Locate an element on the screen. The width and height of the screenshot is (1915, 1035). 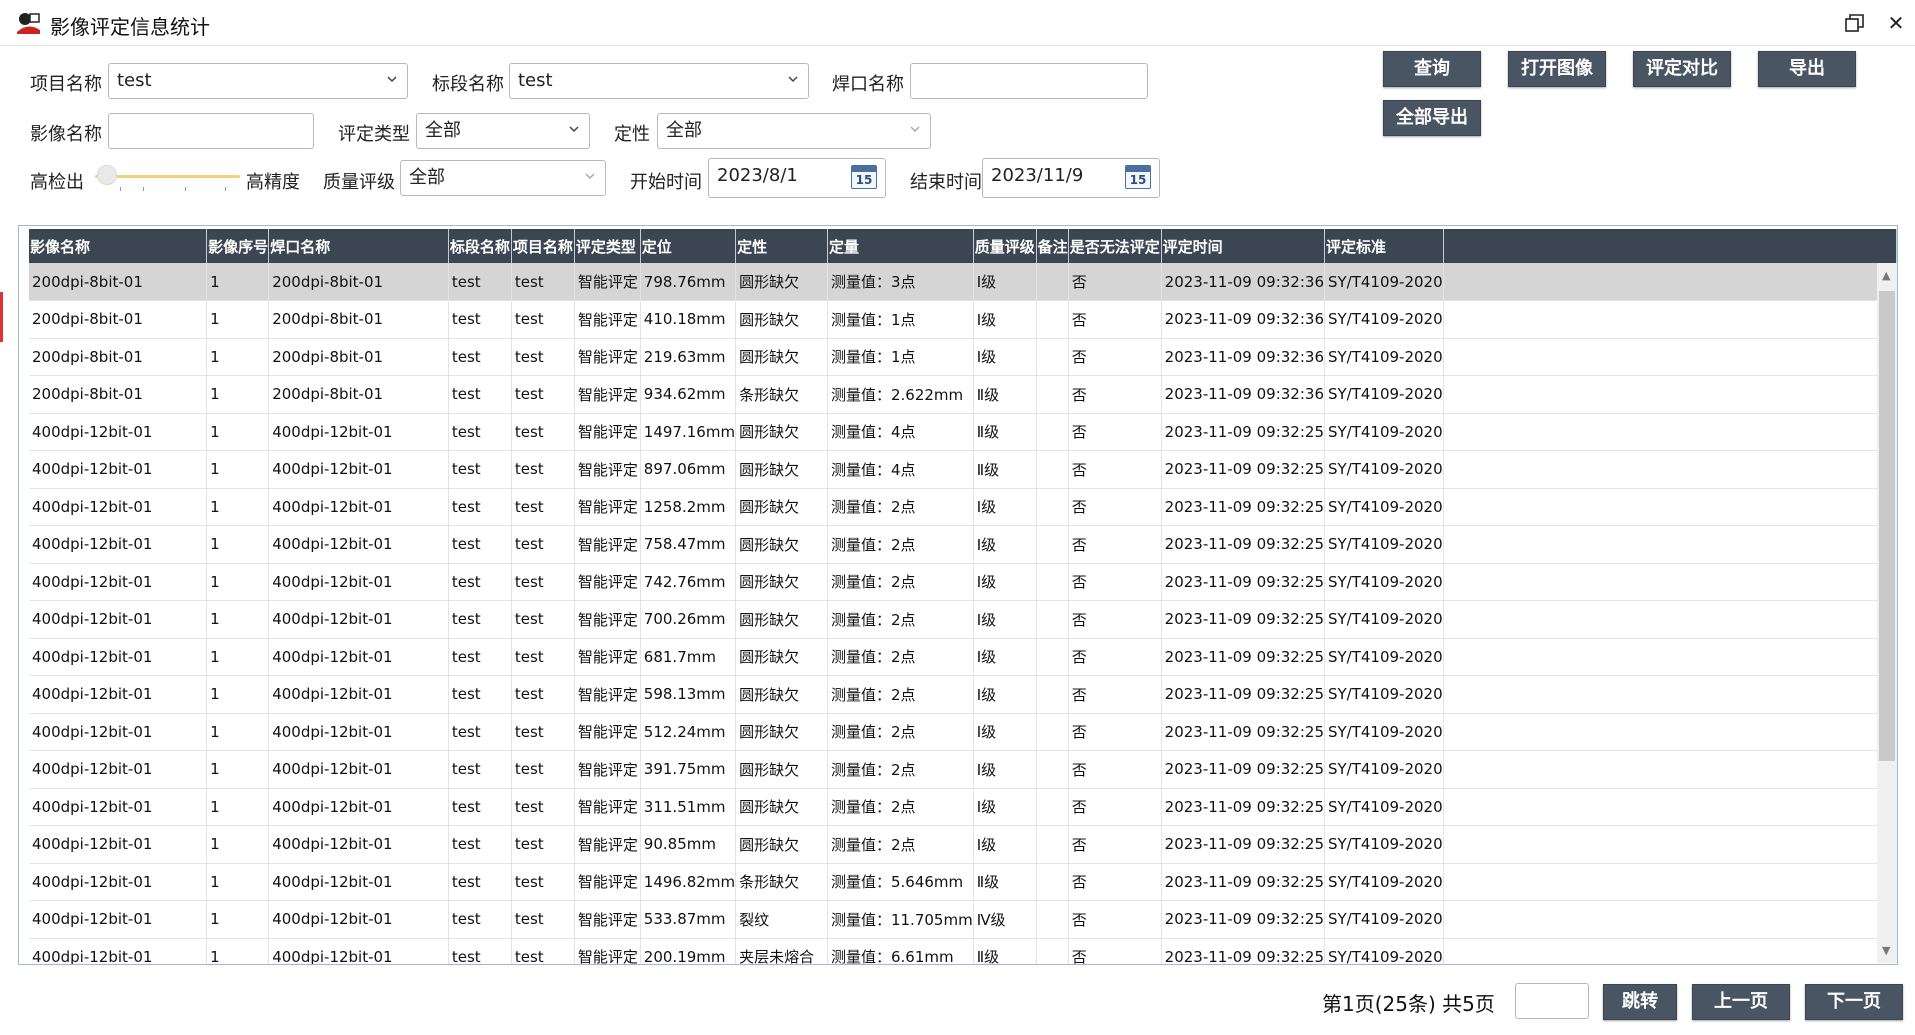
next-page-button: 下一页 is located at coordinates (1854, 1002).